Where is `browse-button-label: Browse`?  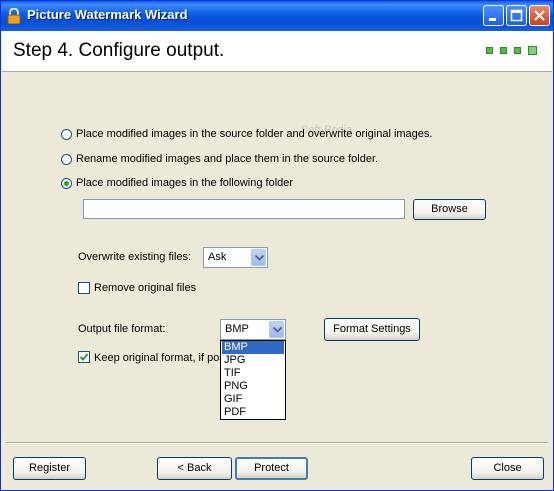
browse-button-label: Browse is located at coordinates (449, 209).